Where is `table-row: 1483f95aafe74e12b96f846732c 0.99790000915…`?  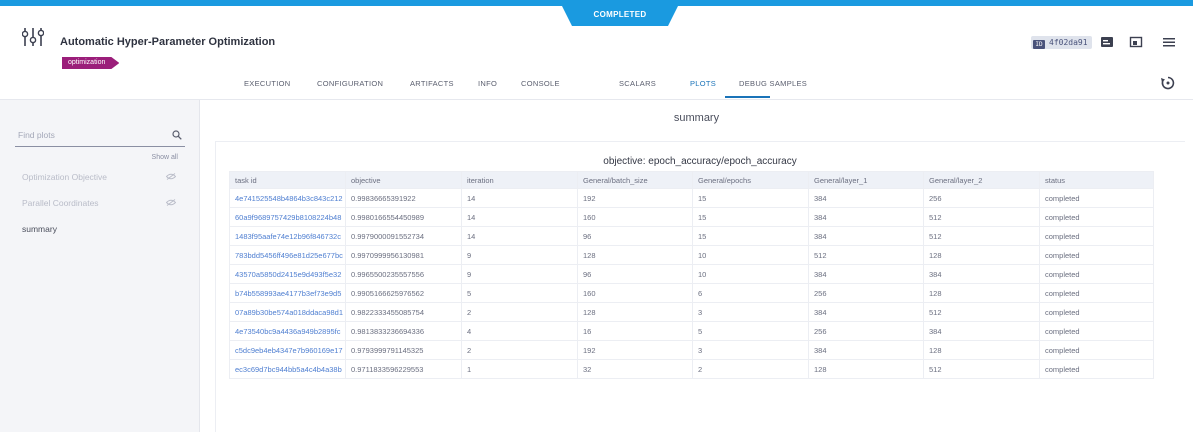
table-row: 1483f95aafe74e12b96f846732c 0.99790000915… is located at coordinates (691, 236).